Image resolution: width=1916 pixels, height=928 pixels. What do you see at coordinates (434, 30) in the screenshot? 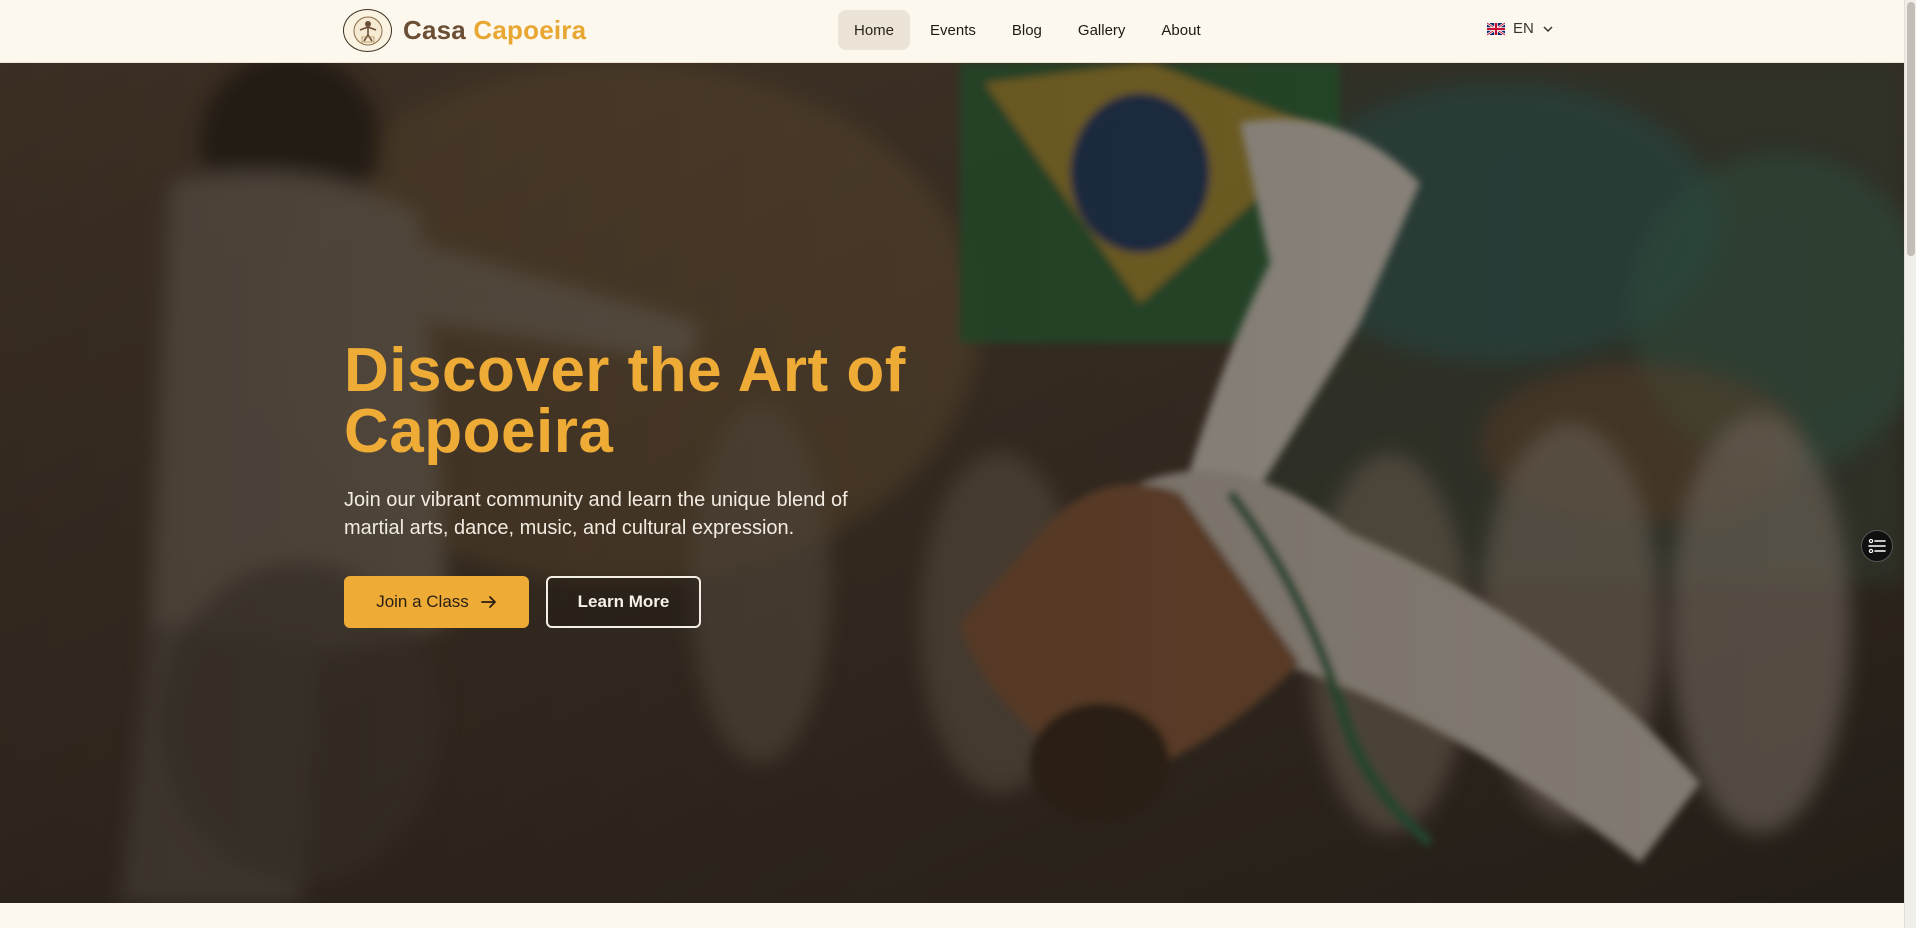
I see `brand-word-casa: Casa` at bounding box center [434, 30].